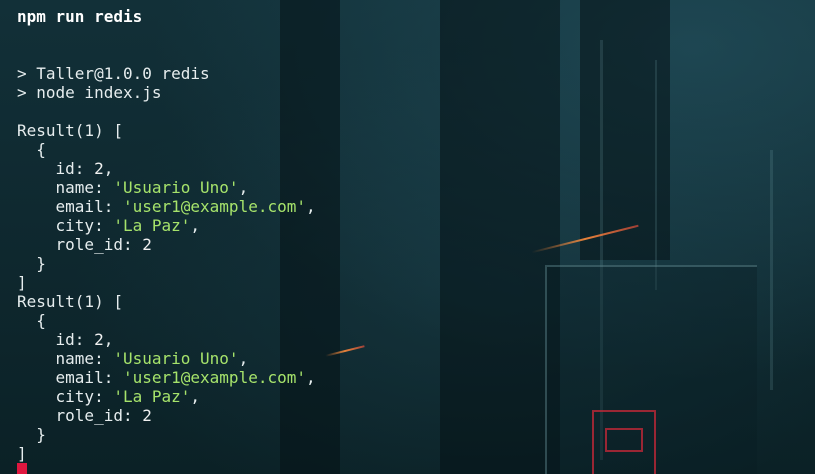 Image resolution: width=815 pixels, height=474 pixels. Describe the element at coordinates (80, 16) in the screenshot. I see `command-line: npm run redis` at that location.